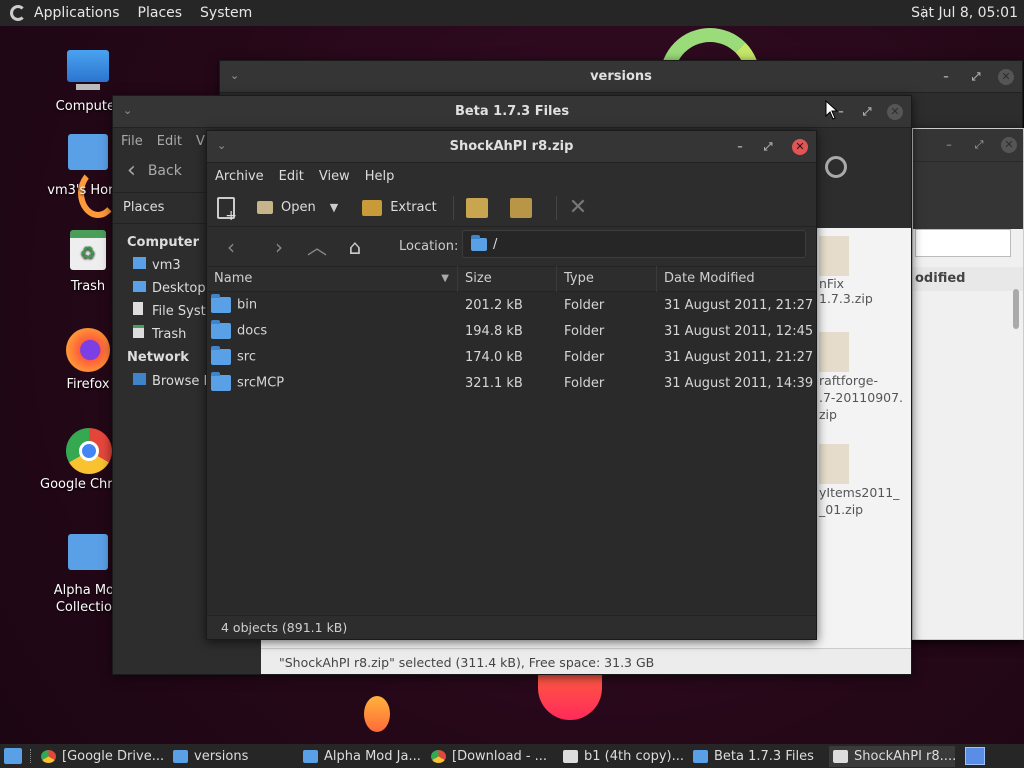 Image resolution: width=1024 pixels, height=768 pixels. What do you see at coordinates (239, 176) in the screenshot?
I see `menu-archive: Archive` at bounding box center [239, 176].